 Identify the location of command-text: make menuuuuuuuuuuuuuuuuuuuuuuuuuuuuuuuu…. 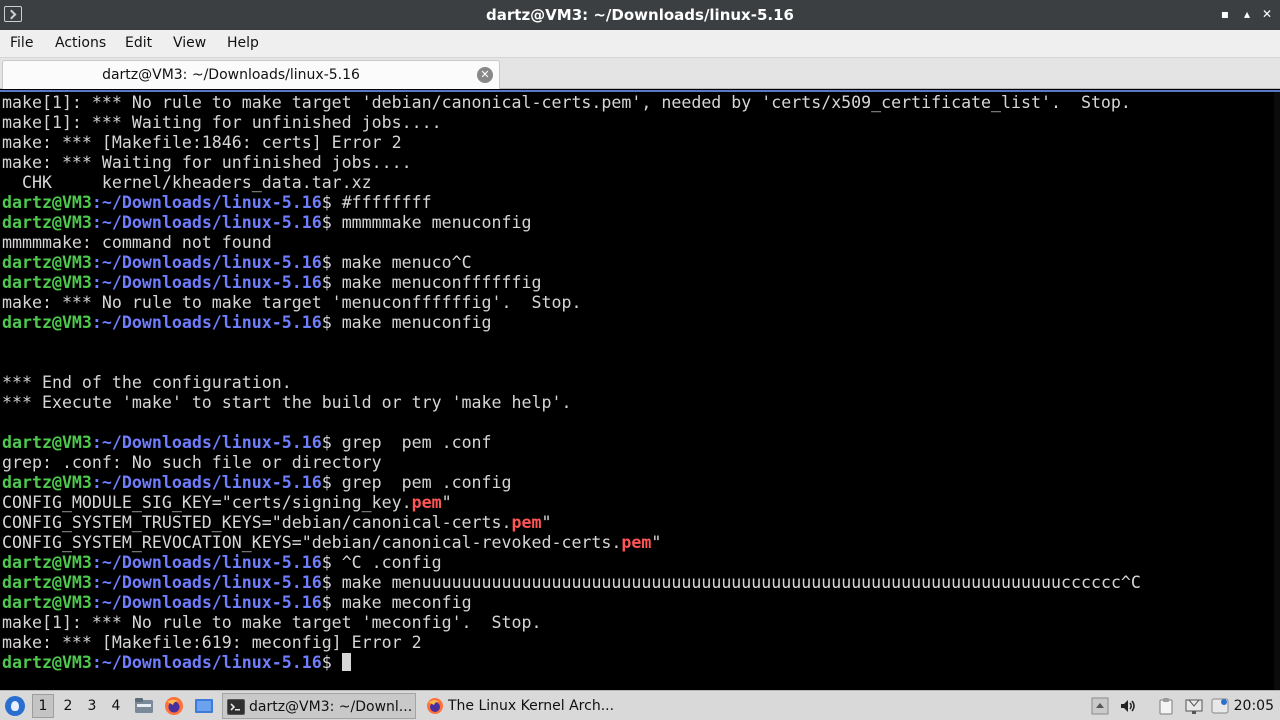
(741, 582).